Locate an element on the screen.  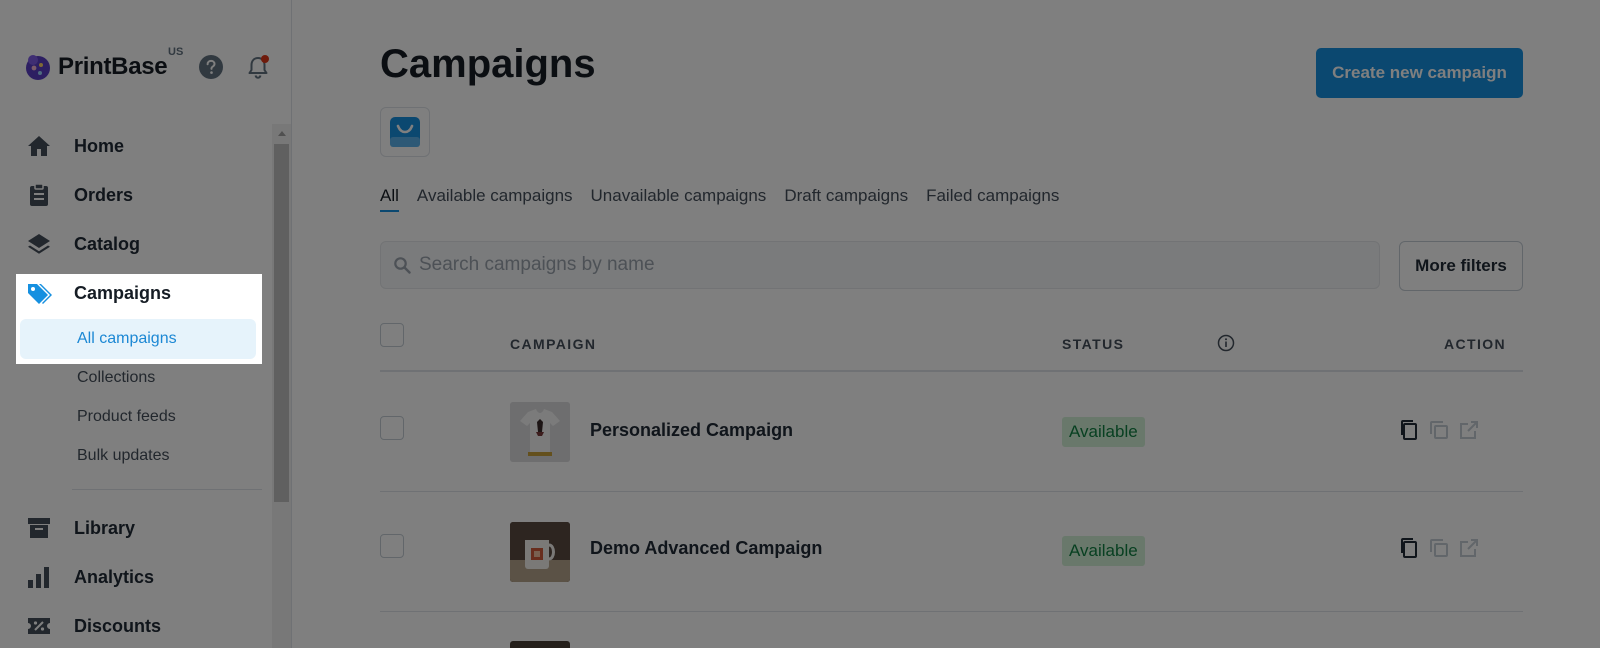
sidebar-item-label: Analytics is located at coordinates (114, 576).